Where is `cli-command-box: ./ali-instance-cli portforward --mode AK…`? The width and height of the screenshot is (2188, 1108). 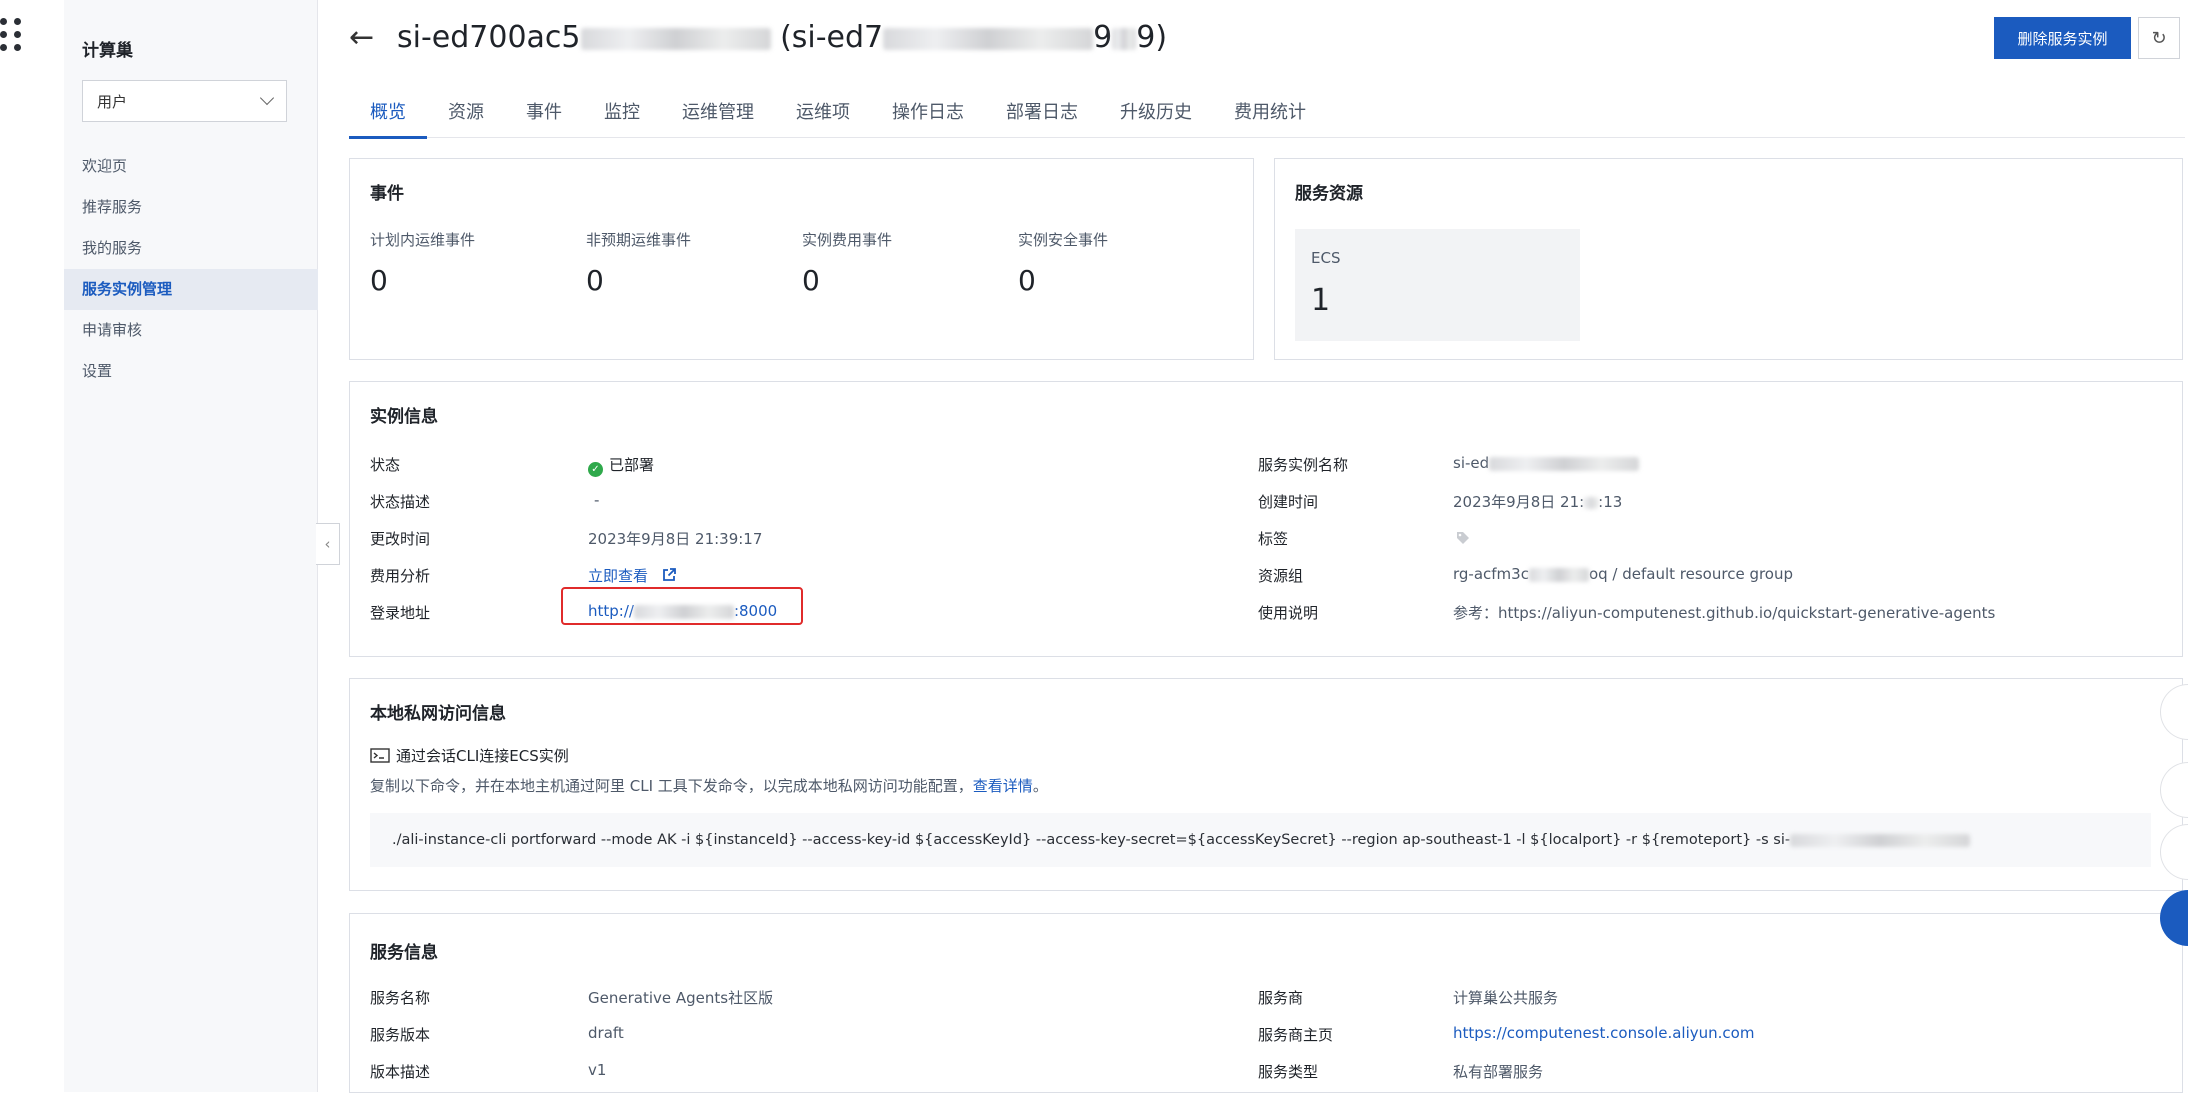
cli-command-box: ./ali-instance-cli portforward --mode AK… is located at coordinates (1260, 840).